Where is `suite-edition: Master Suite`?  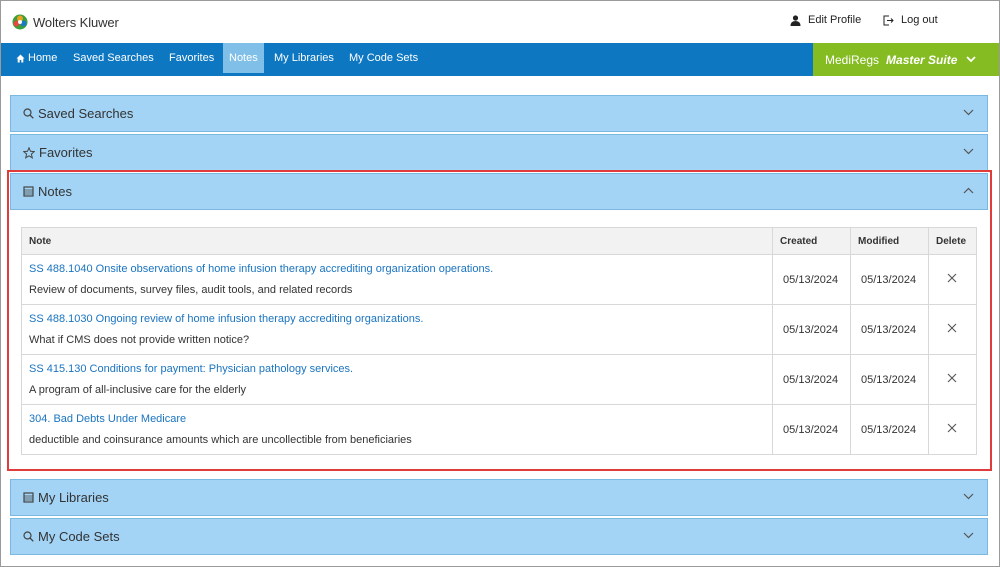
suite-edition: Master Suite is located at coordinates (922, 59).